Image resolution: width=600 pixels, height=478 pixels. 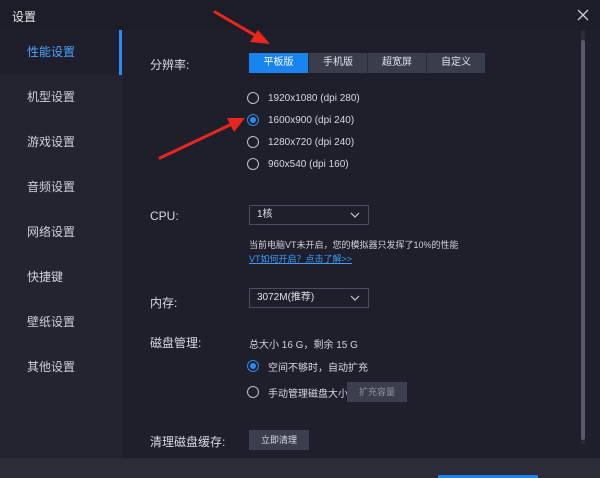 I want to click on scrollbar-thumb, so click(x=583, y=240).